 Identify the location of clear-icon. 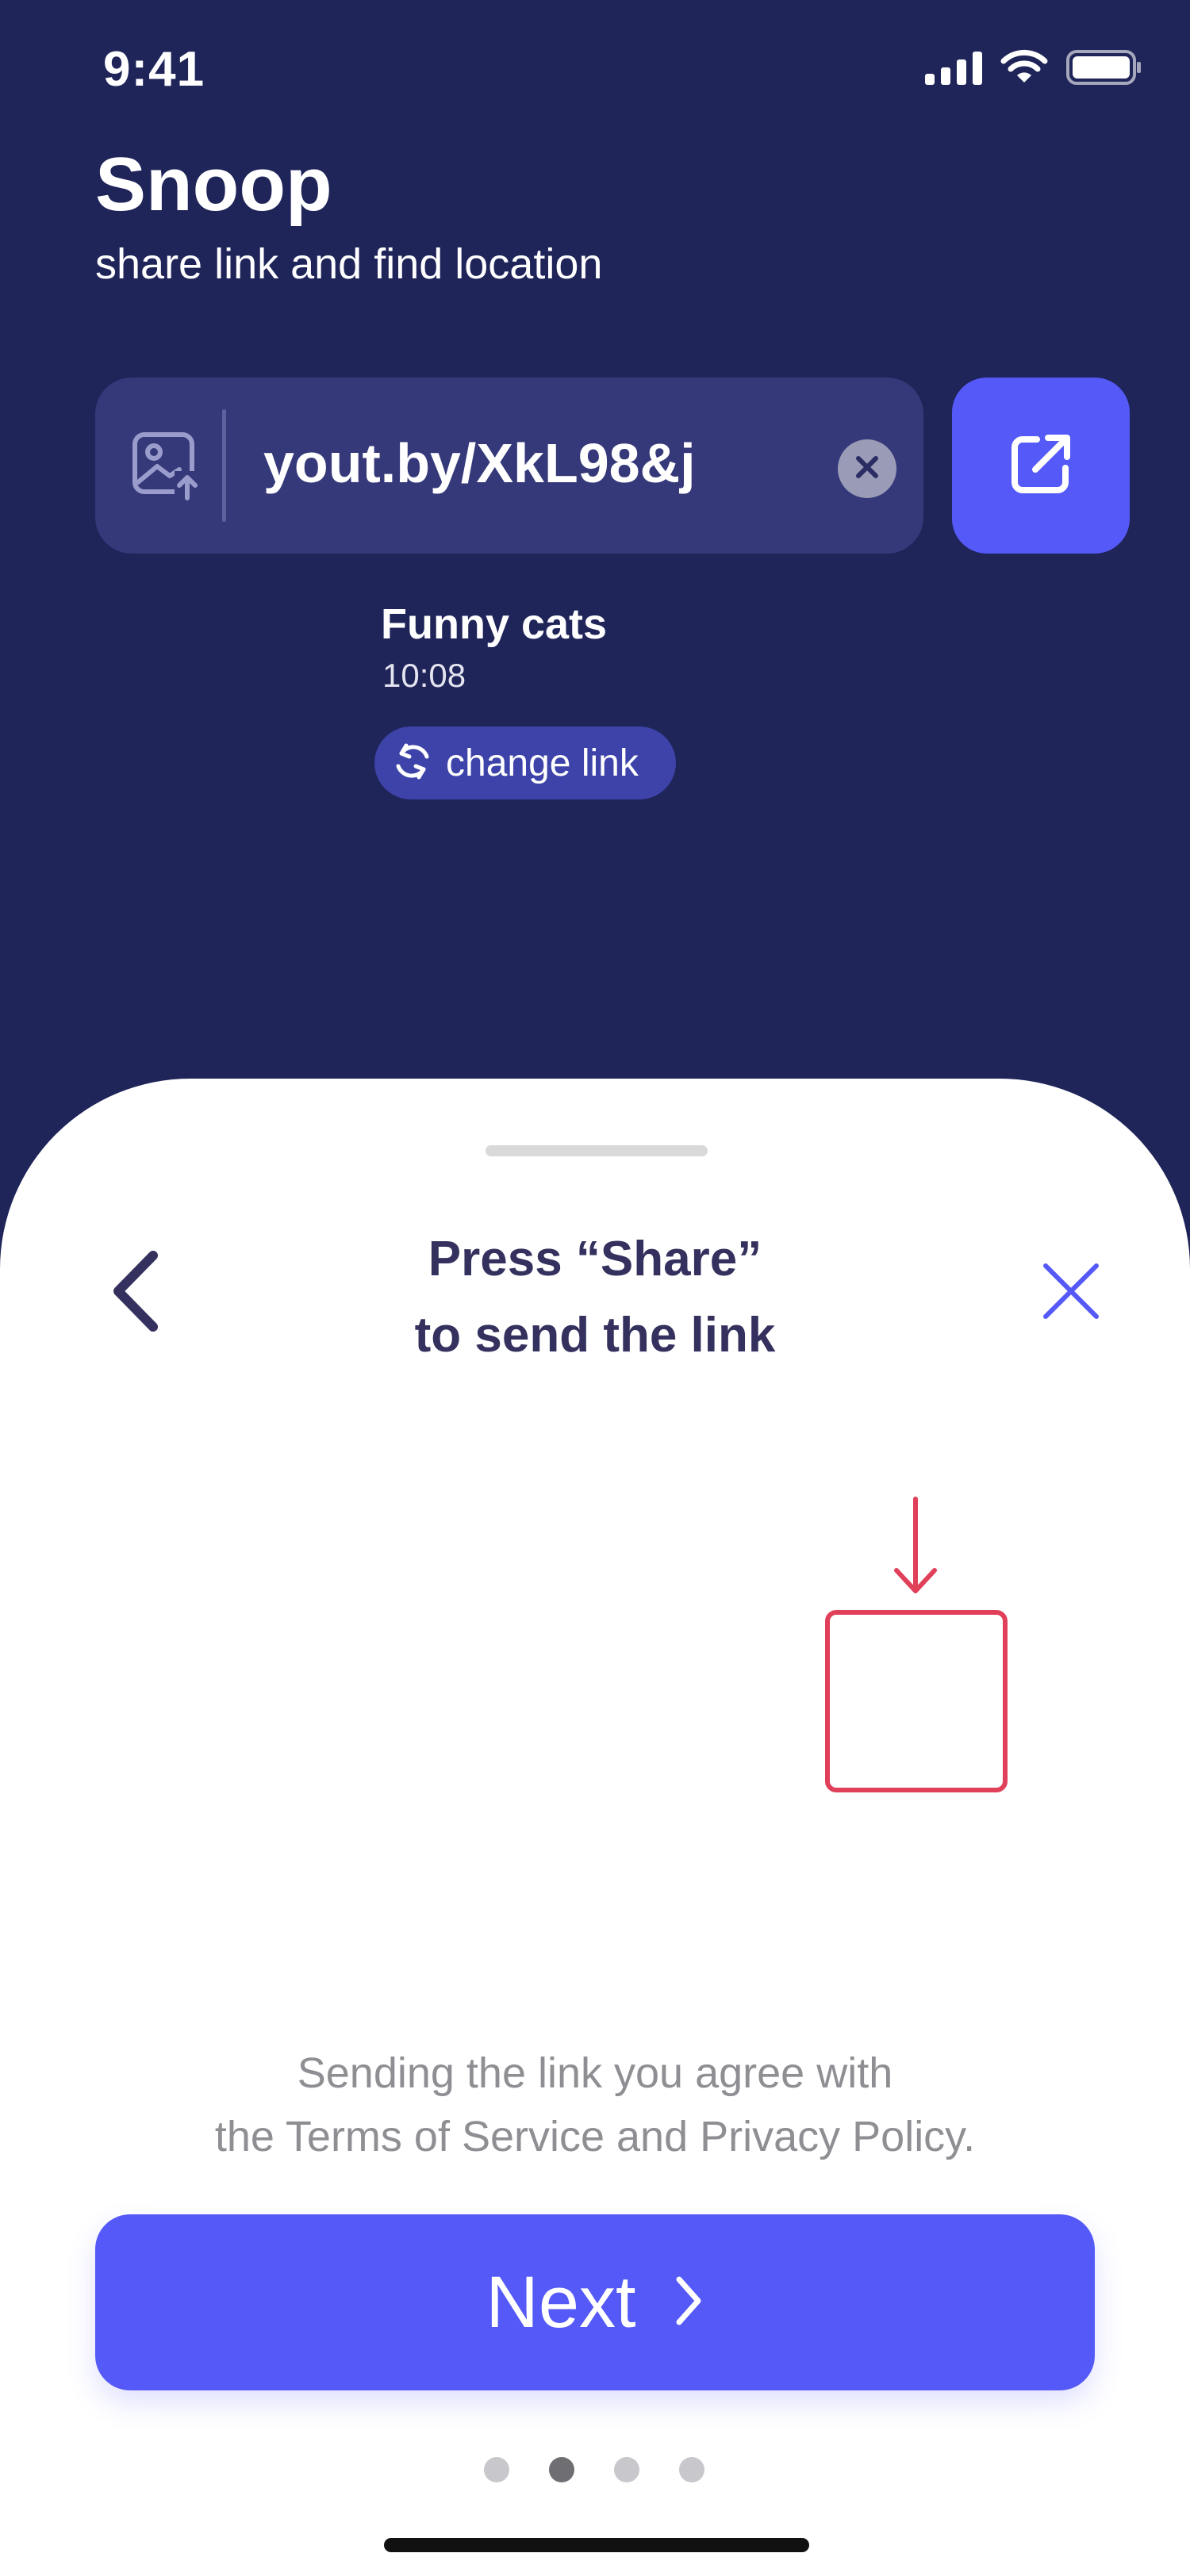
(868, 470).